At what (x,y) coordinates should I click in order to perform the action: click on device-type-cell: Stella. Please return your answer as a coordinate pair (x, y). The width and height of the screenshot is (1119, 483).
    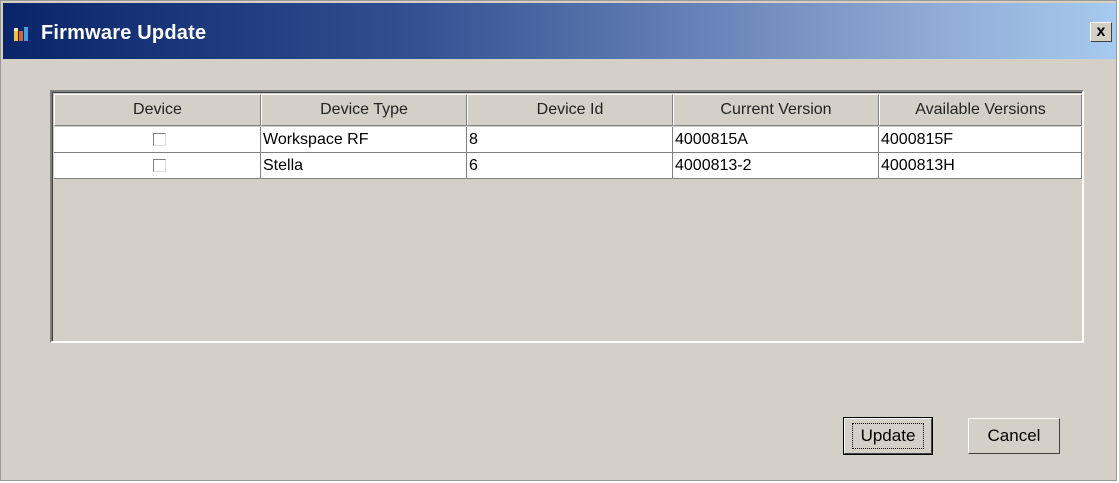
    Looking at the image, I should click on (364, 166).